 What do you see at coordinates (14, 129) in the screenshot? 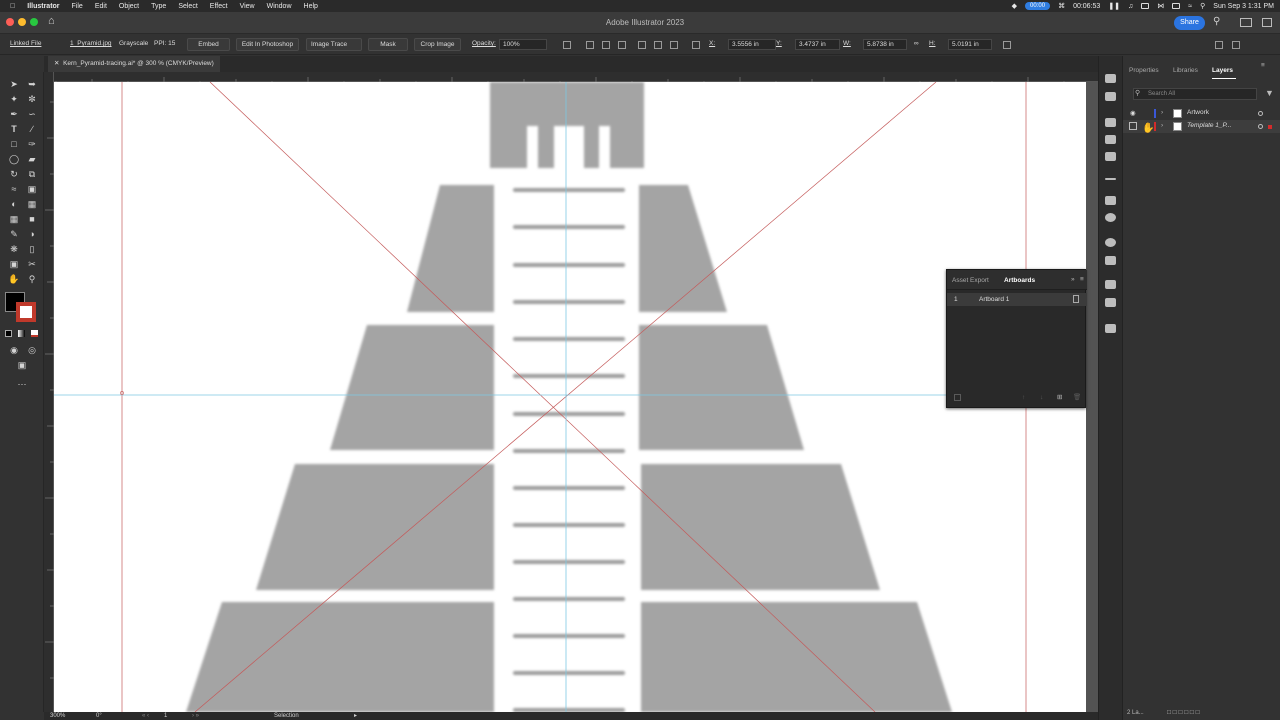
I see `type-tool-icon: T` at bounding box center [14, 129].